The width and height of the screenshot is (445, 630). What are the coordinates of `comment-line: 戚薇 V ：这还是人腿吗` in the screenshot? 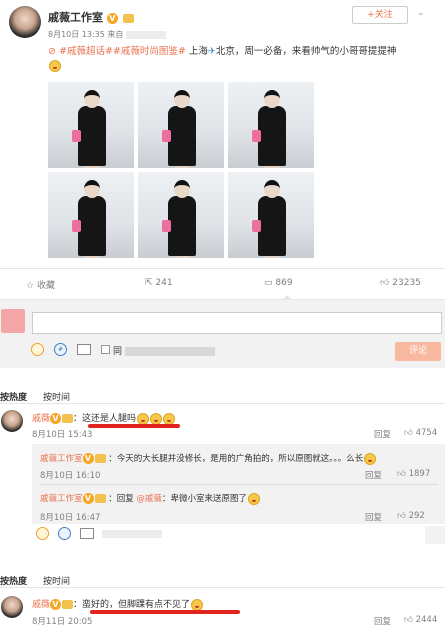 It's located at (104, 418).